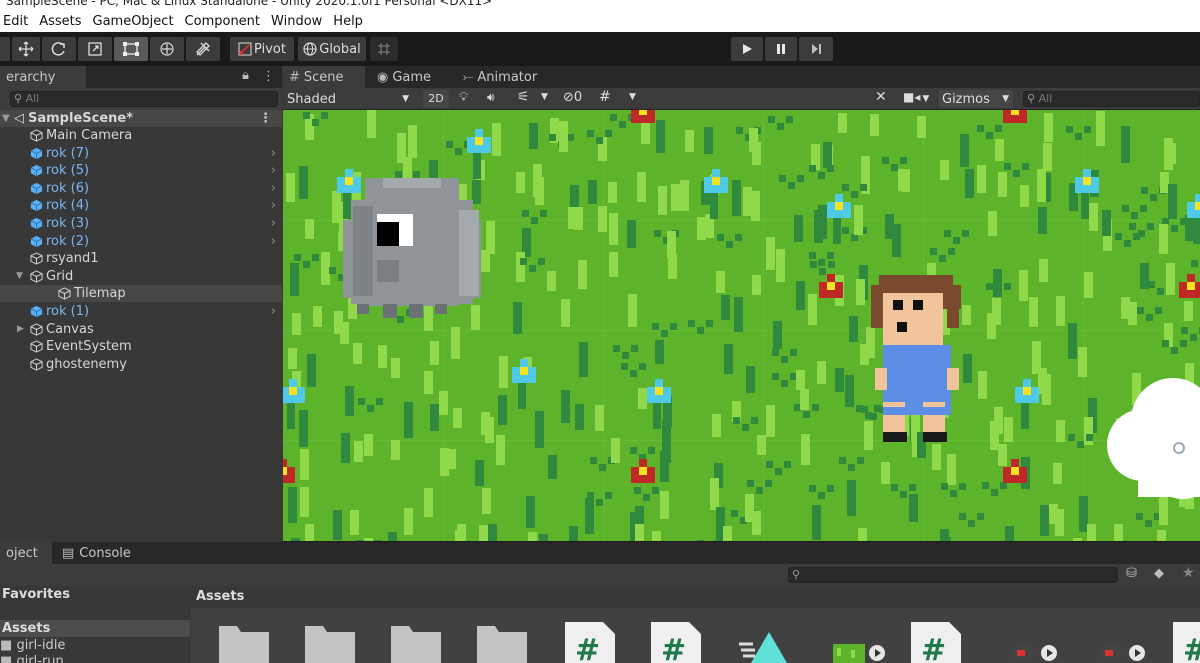  I want to click on hierarchy-item: rok (5) ›, so click(141, 170).